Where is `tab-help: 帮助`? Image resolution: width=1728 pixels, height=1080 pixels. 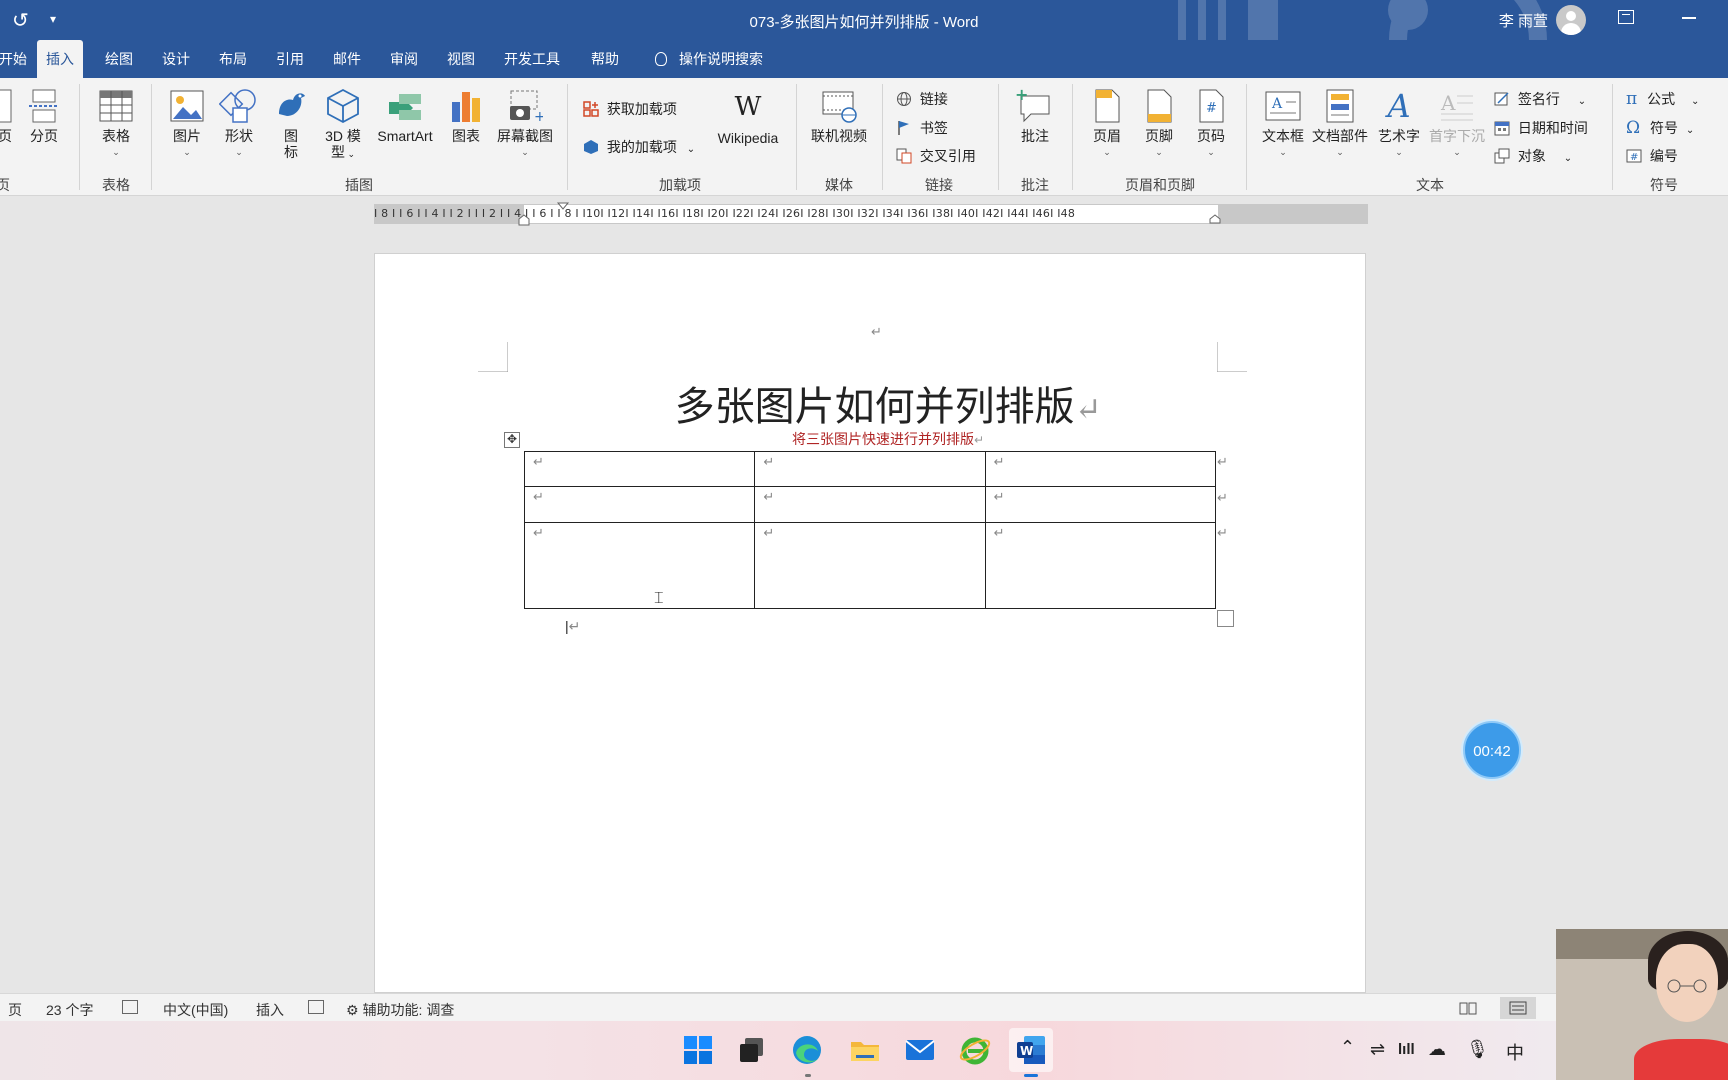
tab-help: 帮助 is located at coordinates (605, 59).